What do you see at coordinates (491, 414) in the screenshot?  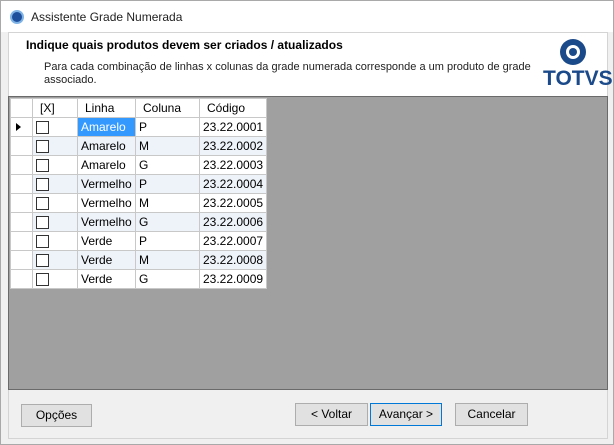 I see `cancel-button: Cancelar` at bounding box center [491, 414].